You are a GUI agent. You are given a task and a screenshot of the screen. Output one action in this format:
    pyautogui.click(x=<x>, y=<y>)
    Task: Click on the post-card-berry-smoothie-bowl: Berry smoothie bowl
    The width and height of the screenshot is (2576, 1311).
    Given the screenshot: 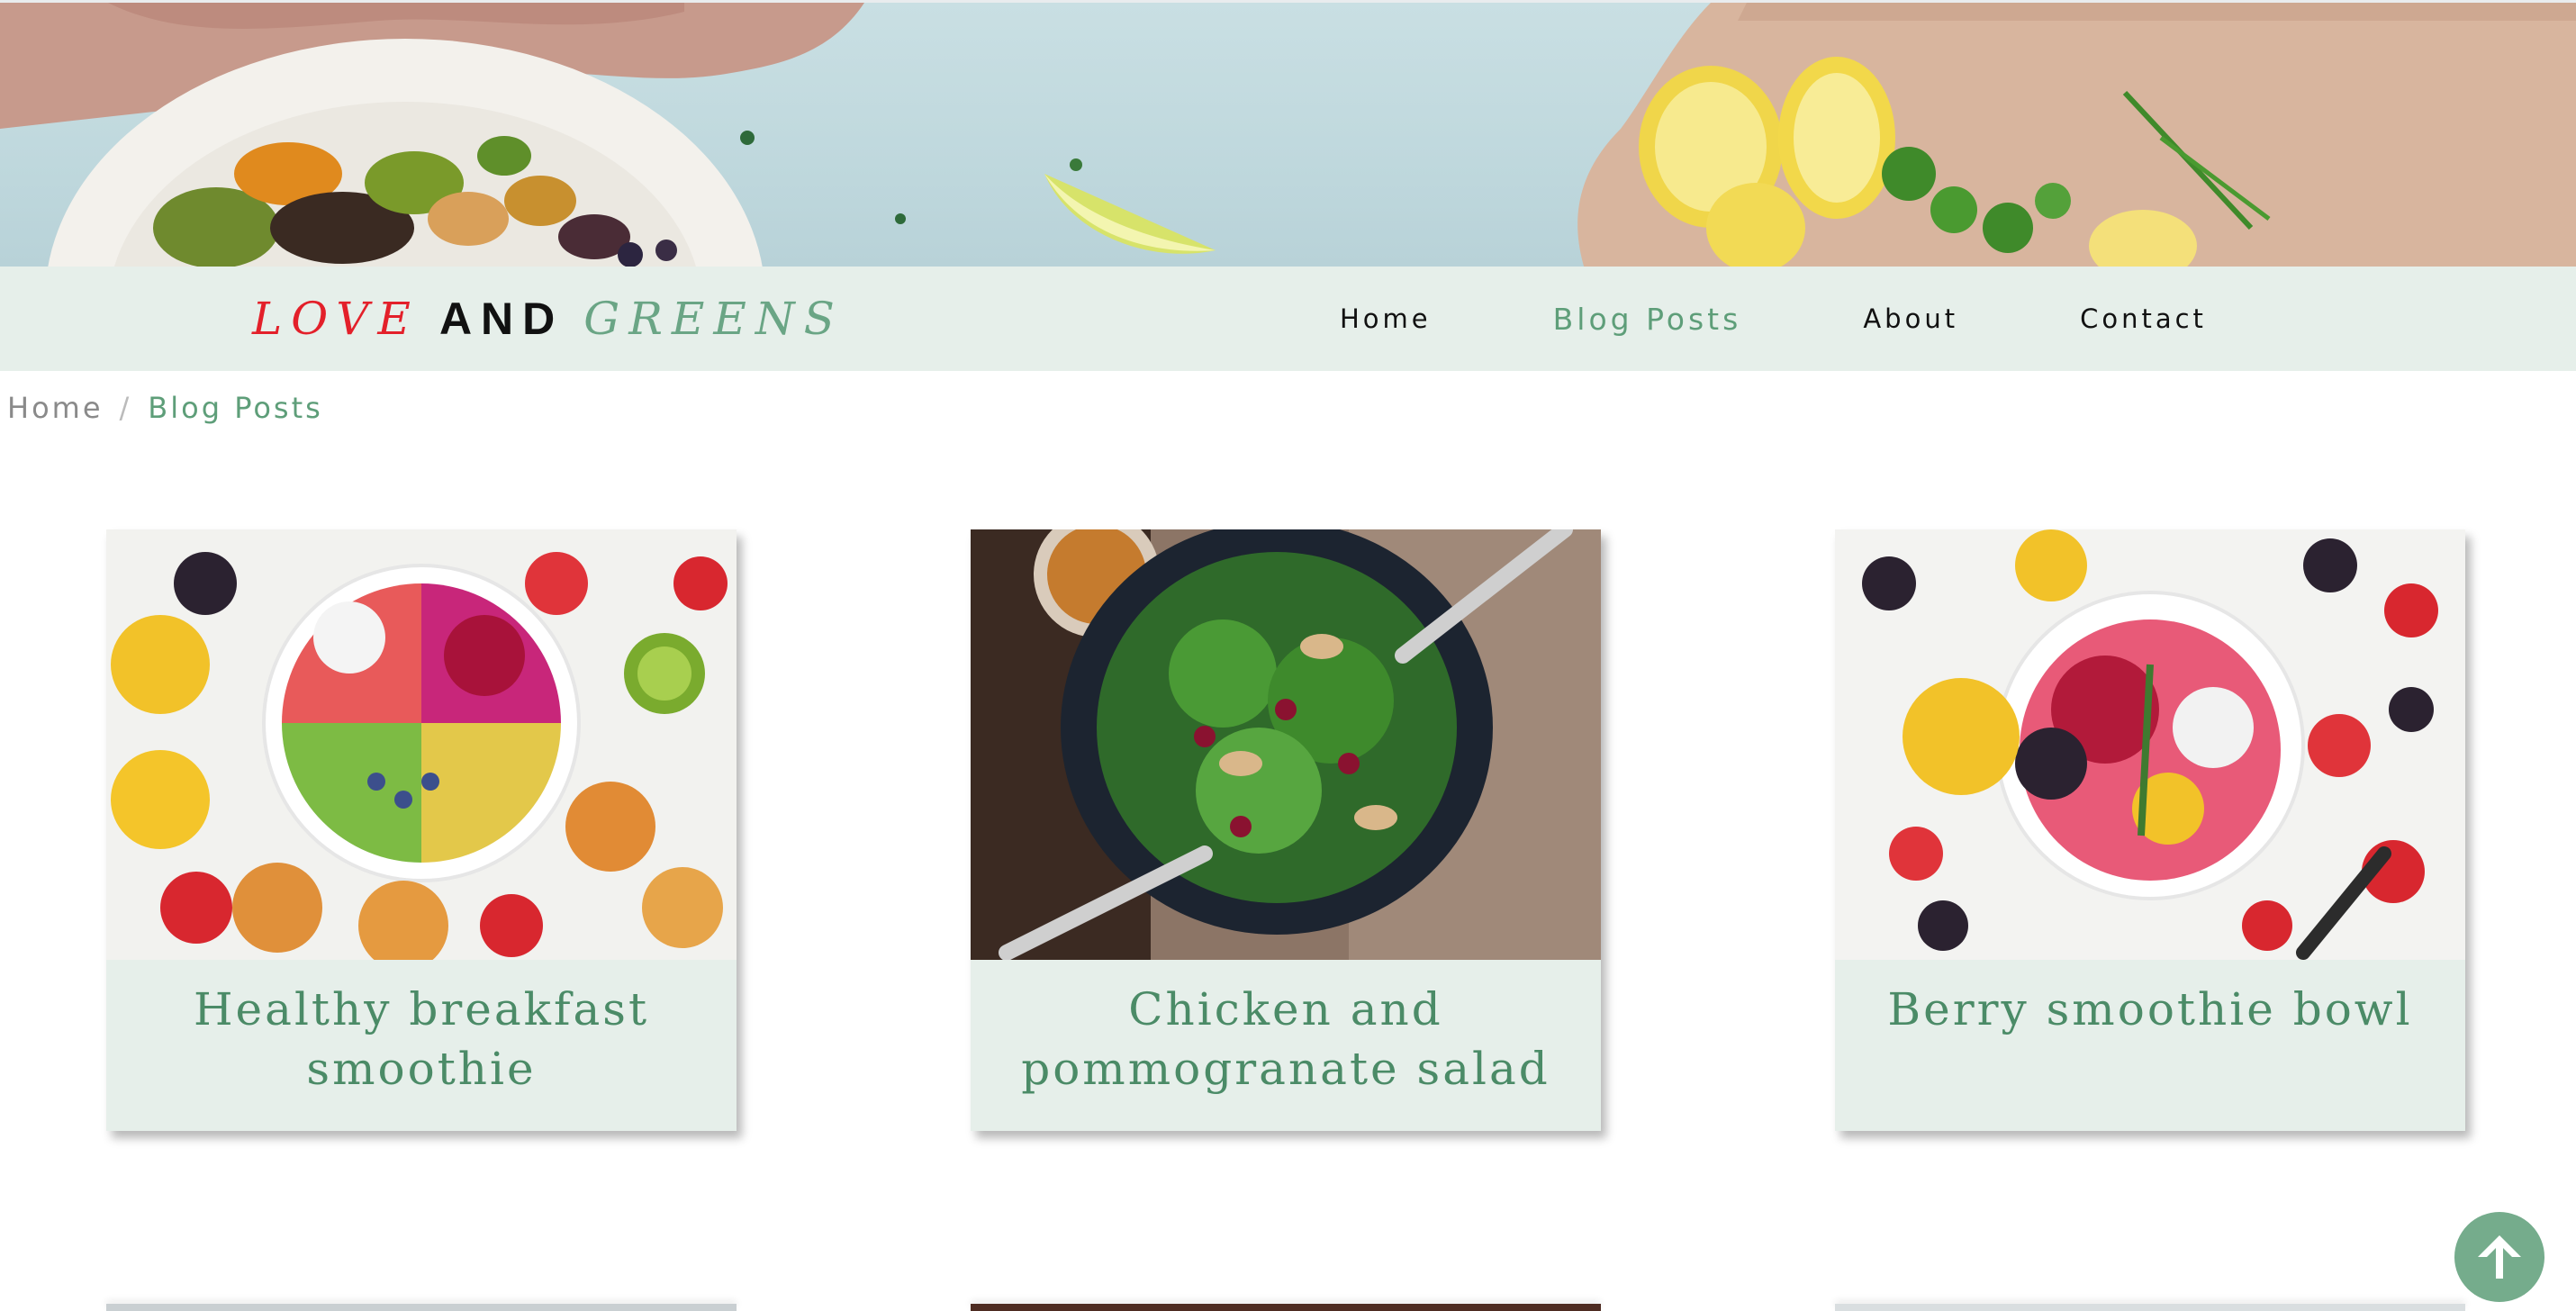 What is the action you would take?
    pyautogui.click(x=2150, y=830)
    